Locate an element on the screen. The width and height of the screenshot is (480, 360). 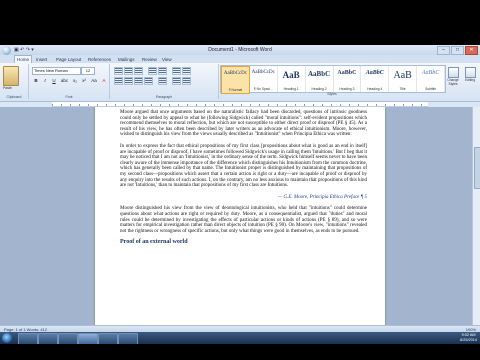
increase-indent-icon is located at coordinates (162, 71).